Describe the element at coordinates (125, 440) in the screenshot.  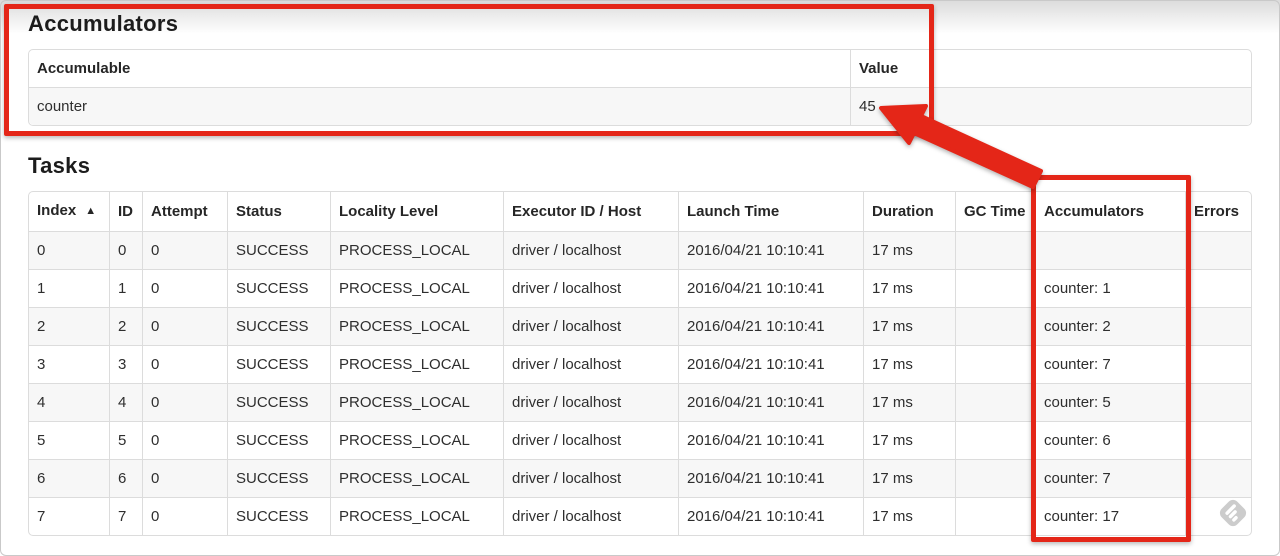
I see `task-cell-id: 5` at that location.